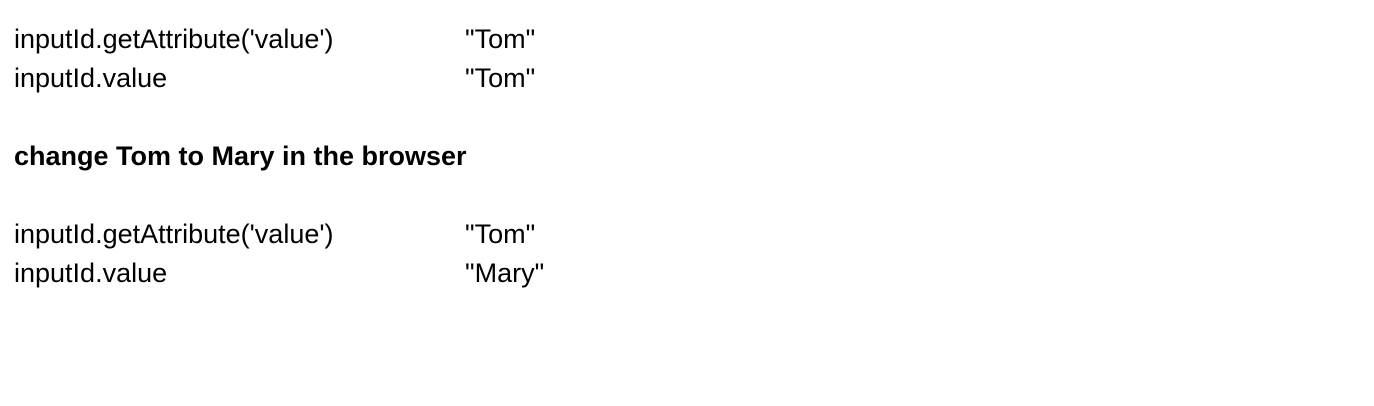 The image size is (1374, 406). Describe the element at coordinates (240, 156) in the screenshot. I see `section-heading: change Tom to Mary in the browser` at that location.